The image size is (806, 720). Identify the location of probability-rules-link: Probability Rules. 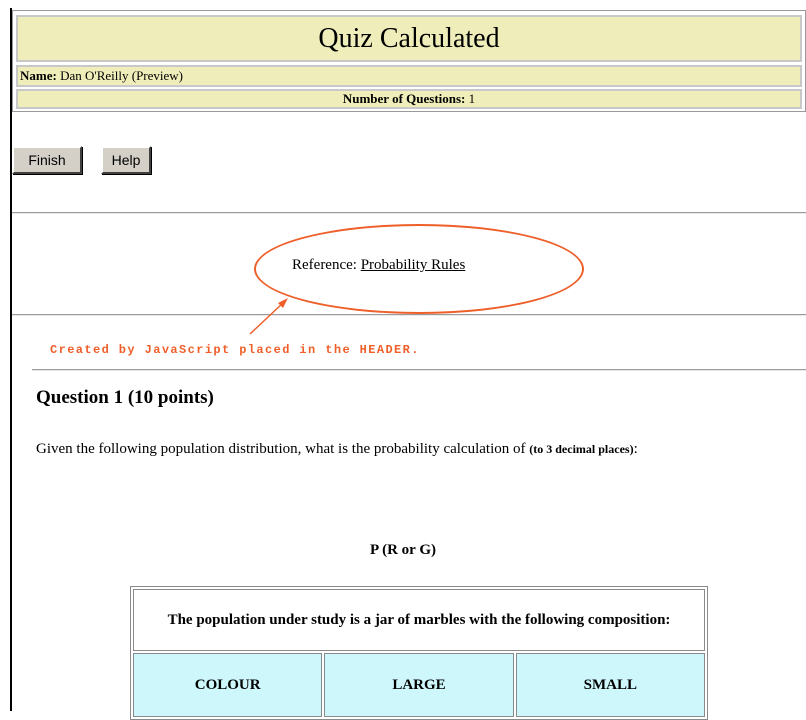
(413, 265).